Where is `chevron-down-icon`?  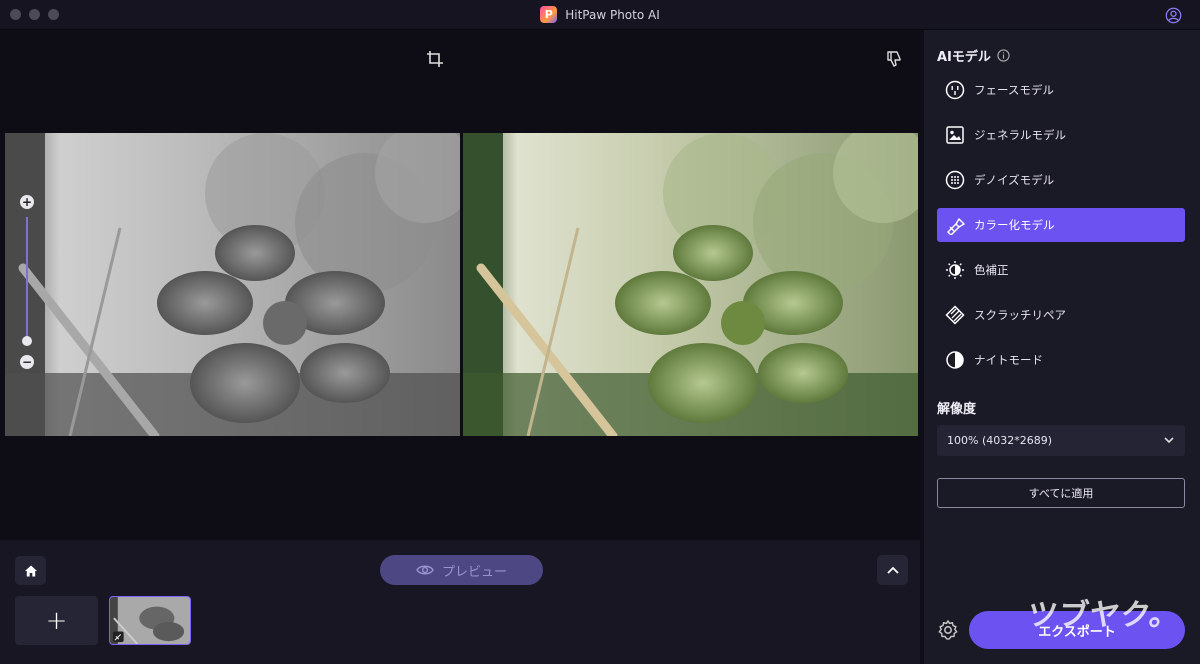 chevron-down-icon is located at coordinates (1169, 440).